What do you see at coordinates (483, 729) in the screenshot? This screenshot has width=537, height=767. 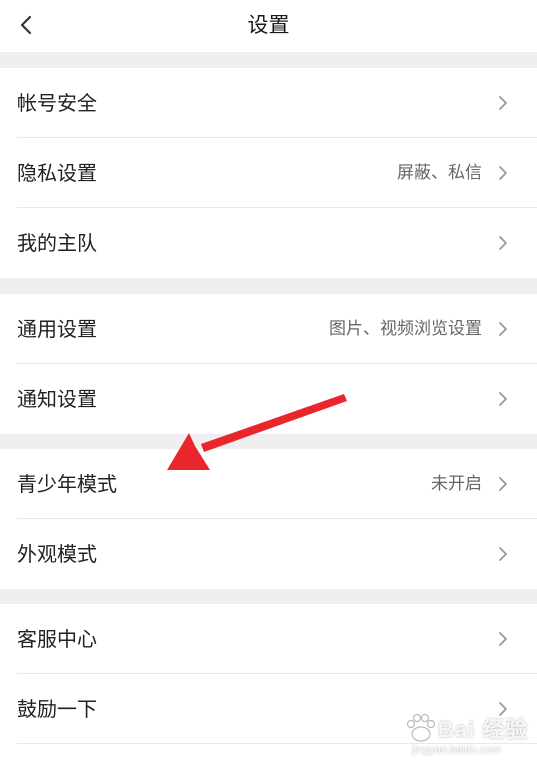 I see `watermark-text: Bai 经验` at bounding box center [483, 729].